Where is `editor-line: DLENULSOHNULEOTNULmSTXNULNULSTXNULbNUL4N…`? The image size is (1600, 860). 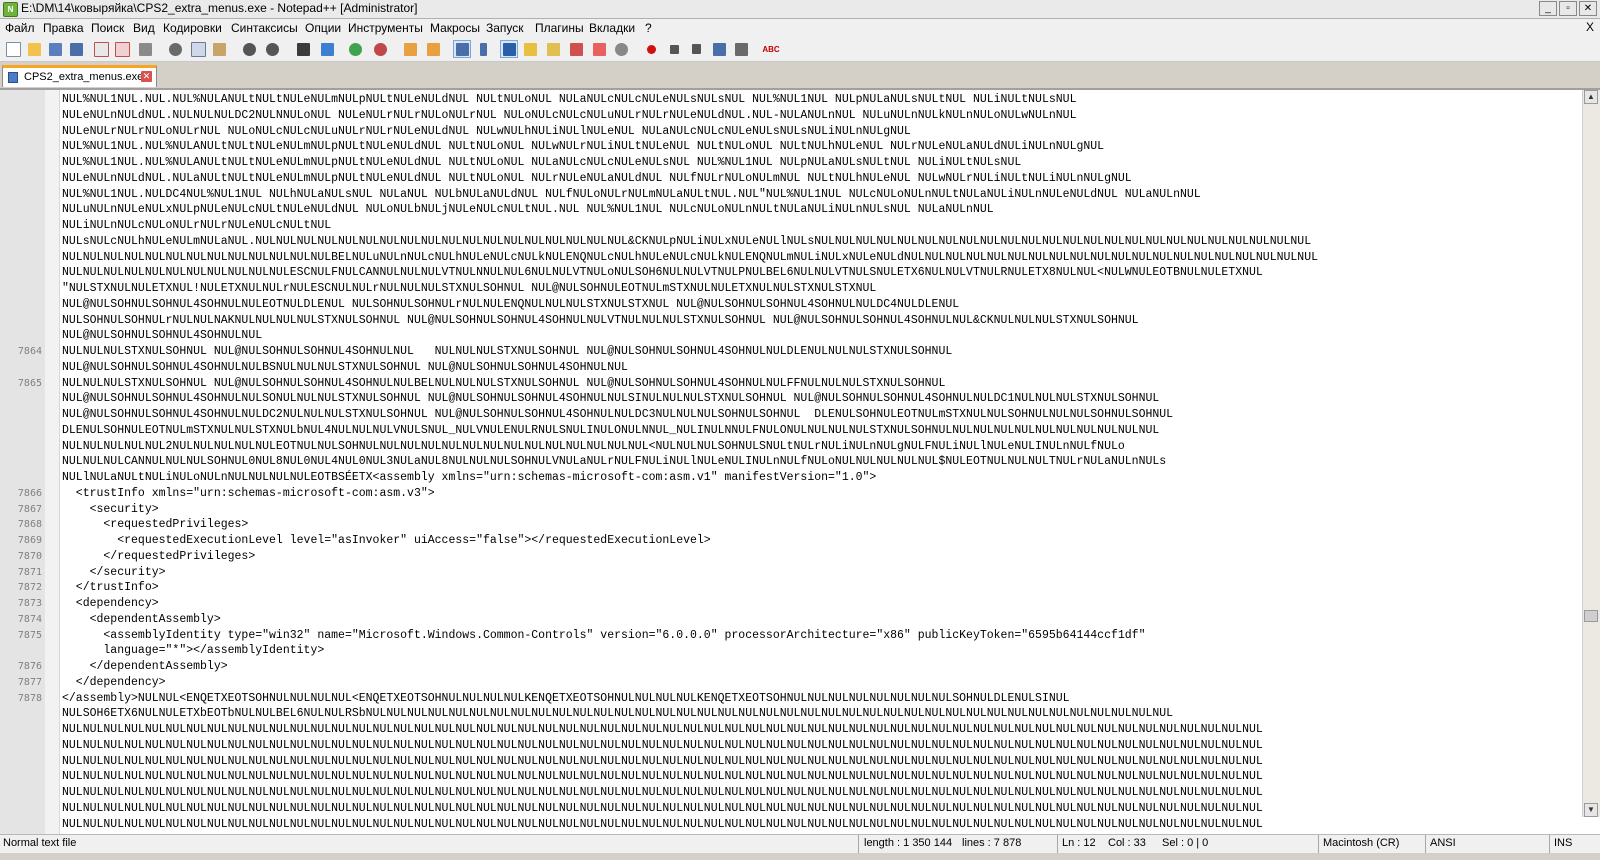
editor-line: DLENULSOHNULEOTNULmSTXNULNULSTXNULbNUL4N… is located at coordinates (789, 431).